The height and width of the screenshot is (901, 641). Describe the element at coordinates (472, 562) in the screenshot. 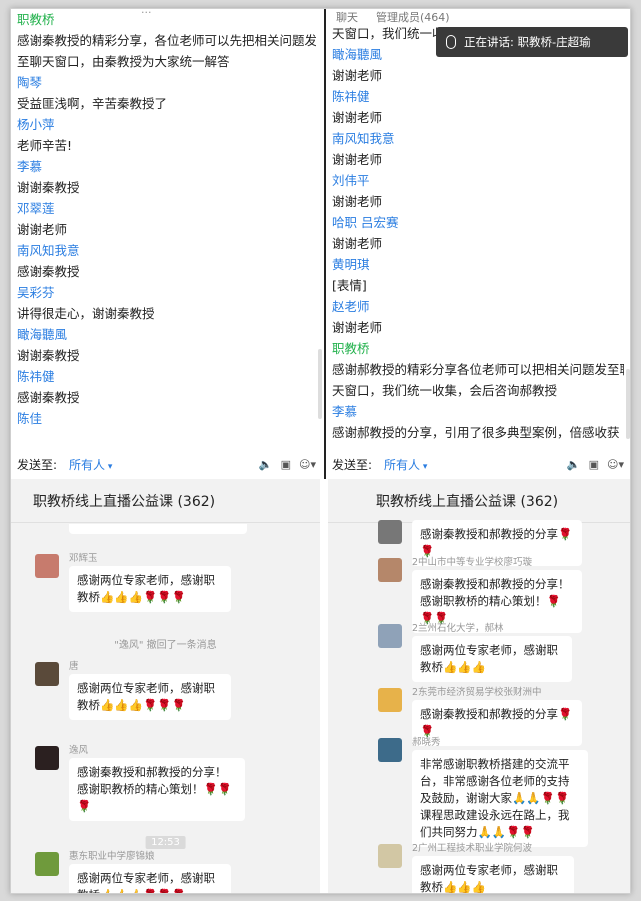

I see `sender-name: 2中山市中等专业学校廖巧璇` at that location.